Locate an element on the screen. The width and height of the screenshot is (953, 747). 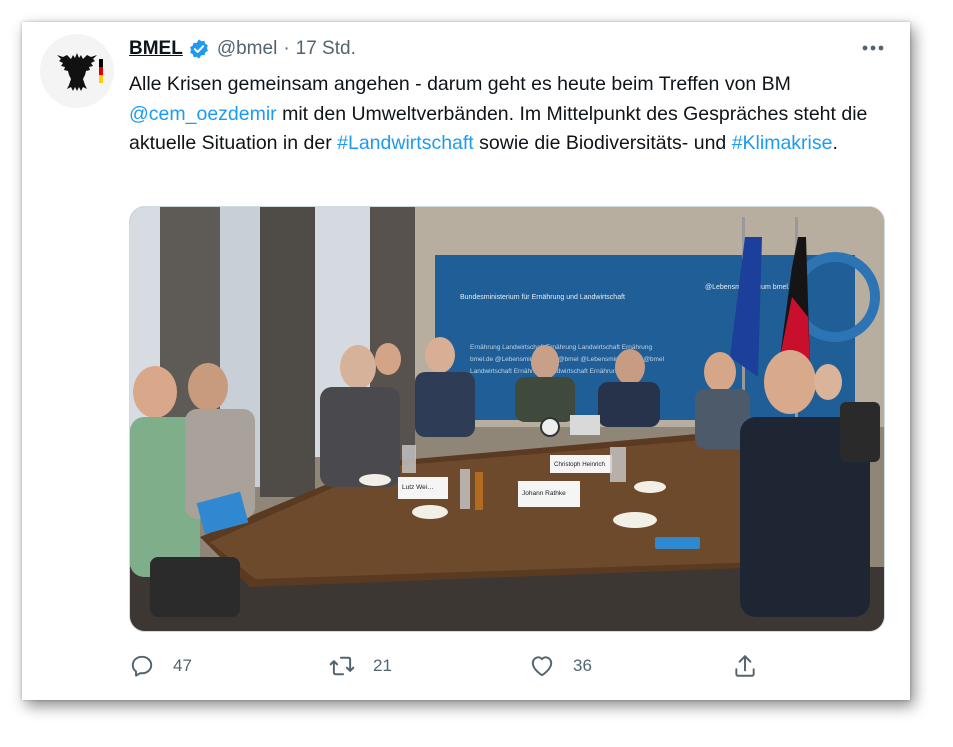
author-handle: @bmel is located at coordinates (247, 49).